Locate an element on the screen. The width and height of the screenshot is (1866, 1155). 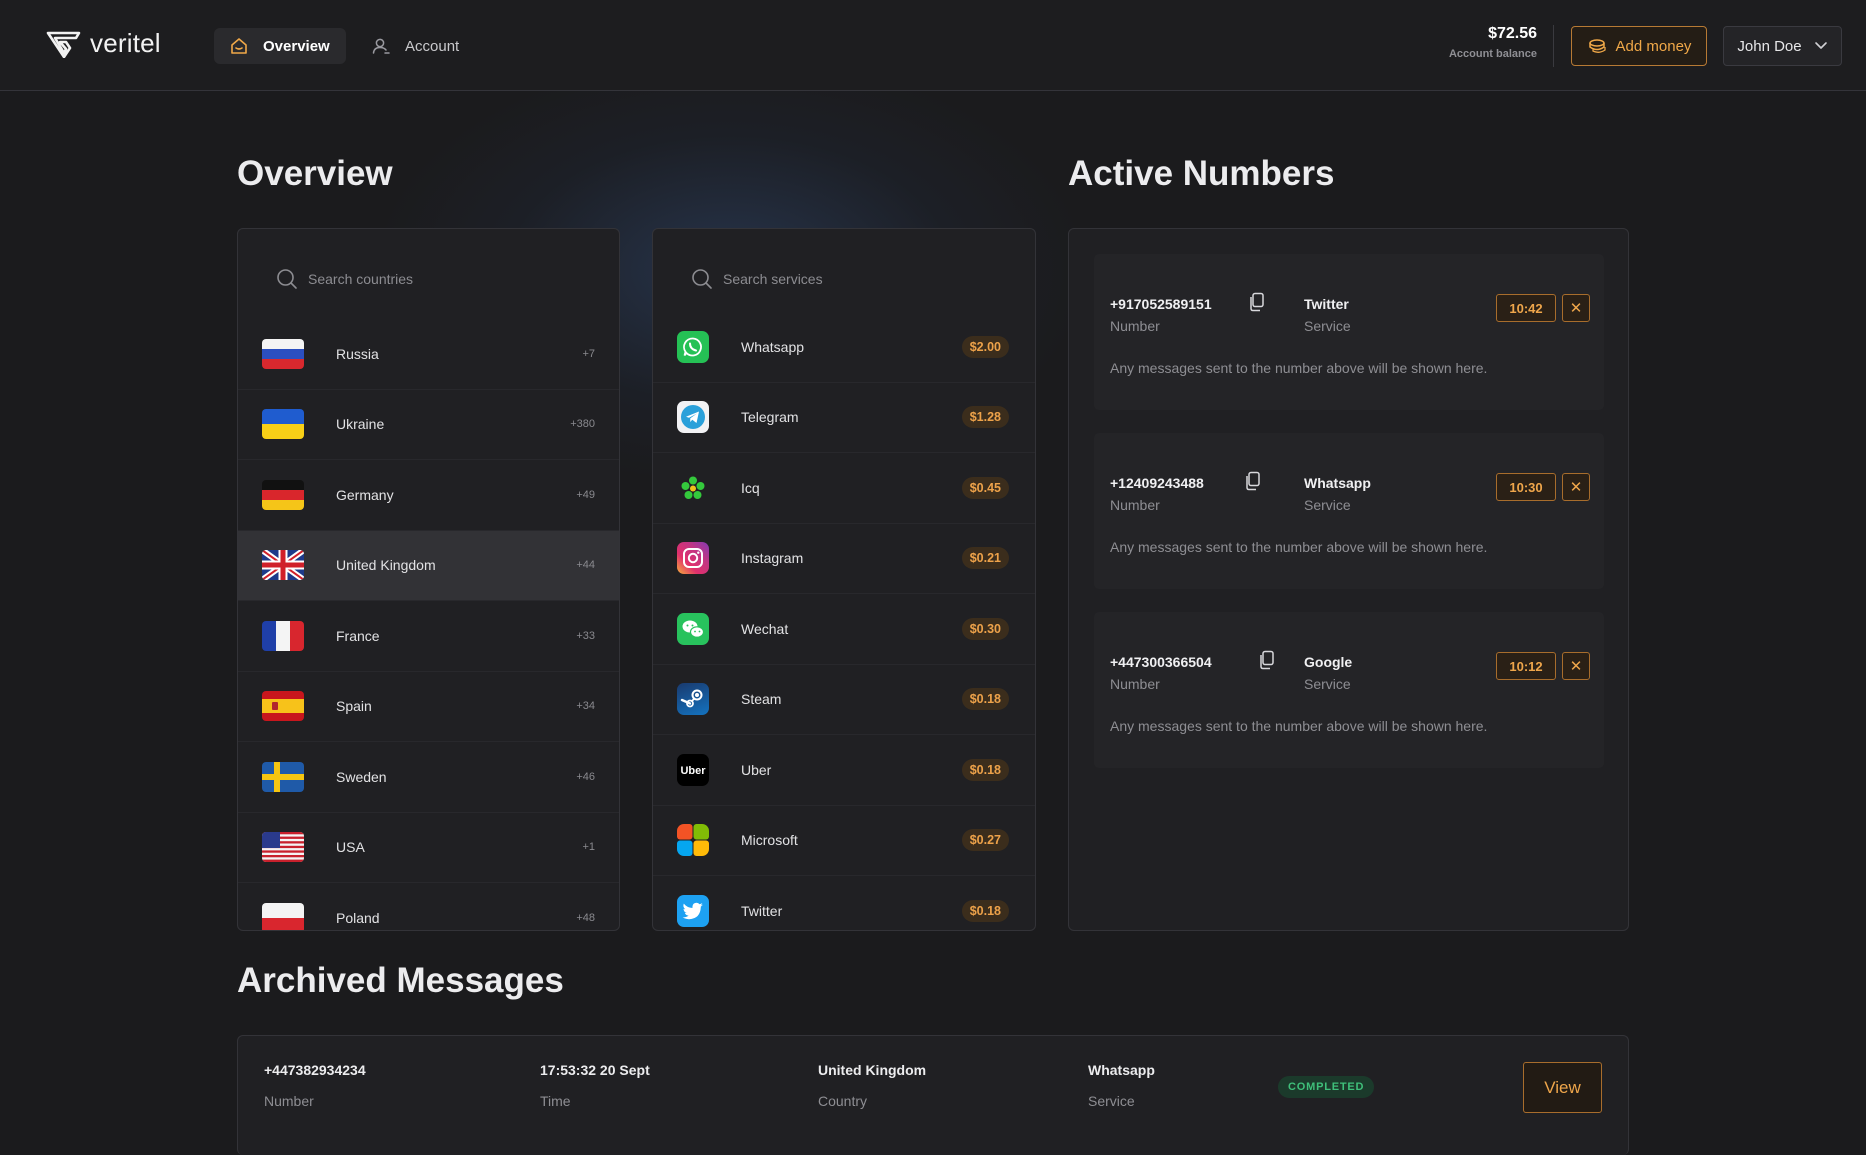
coins-icon is located at coordinates (1597, 46).